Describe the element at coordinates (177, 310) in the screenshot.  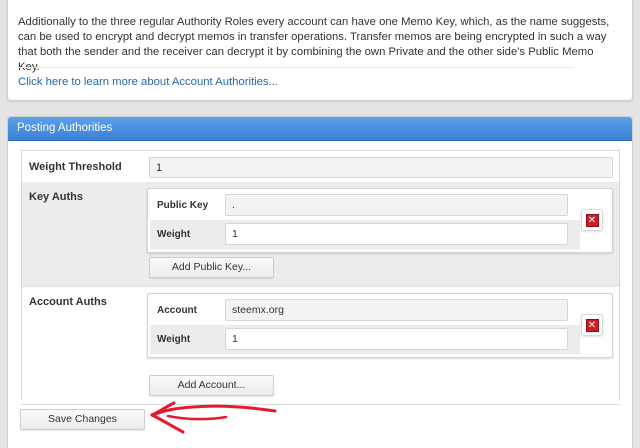
I see `account-label: Account` at that location.